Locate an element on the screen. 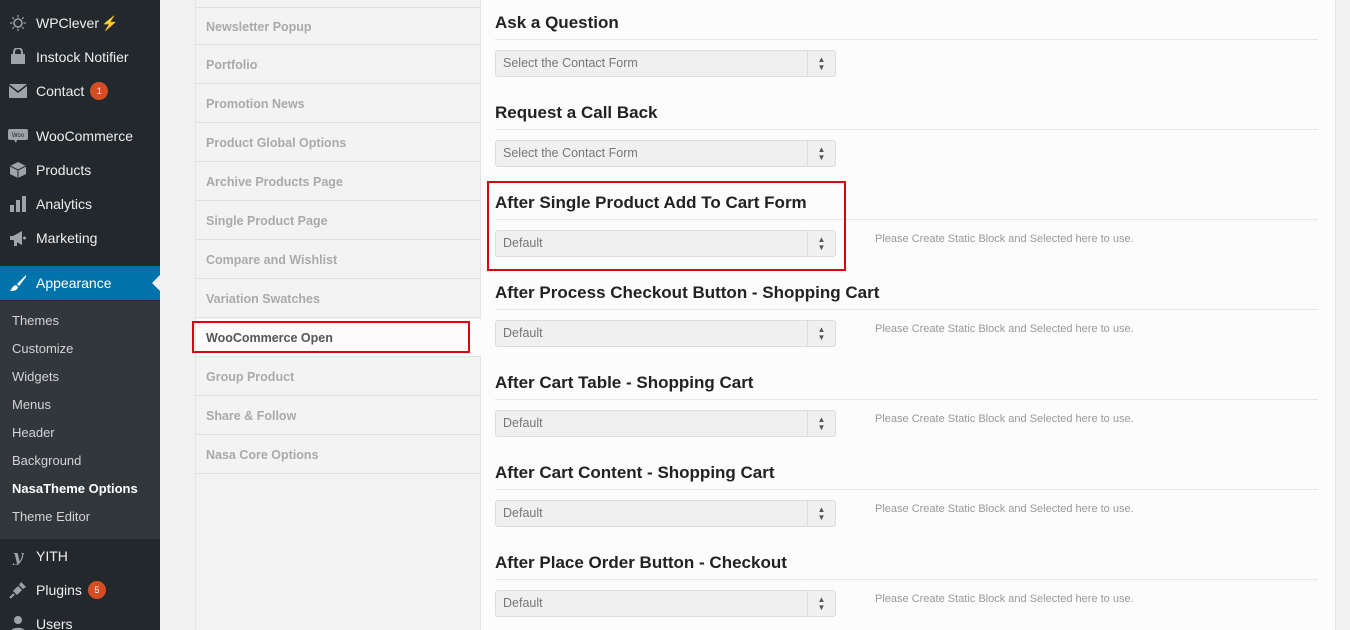 The height and width of the screenshot is (630, 1350). menu-item-instock-notifier: Instock Notifier is located at coordinates (80, 57).